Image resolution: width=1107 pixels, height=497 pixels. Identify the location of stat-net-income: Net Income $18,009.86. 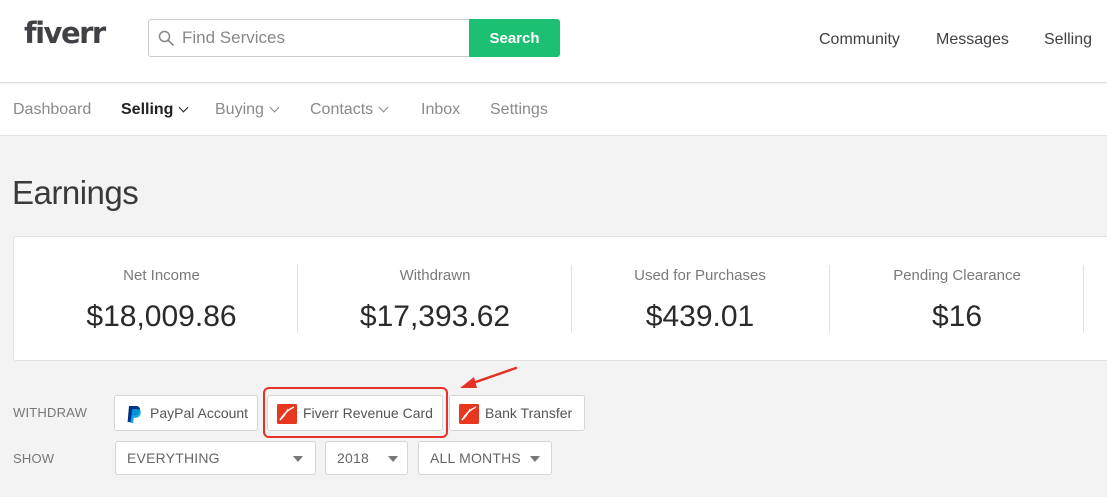
(161, 299).